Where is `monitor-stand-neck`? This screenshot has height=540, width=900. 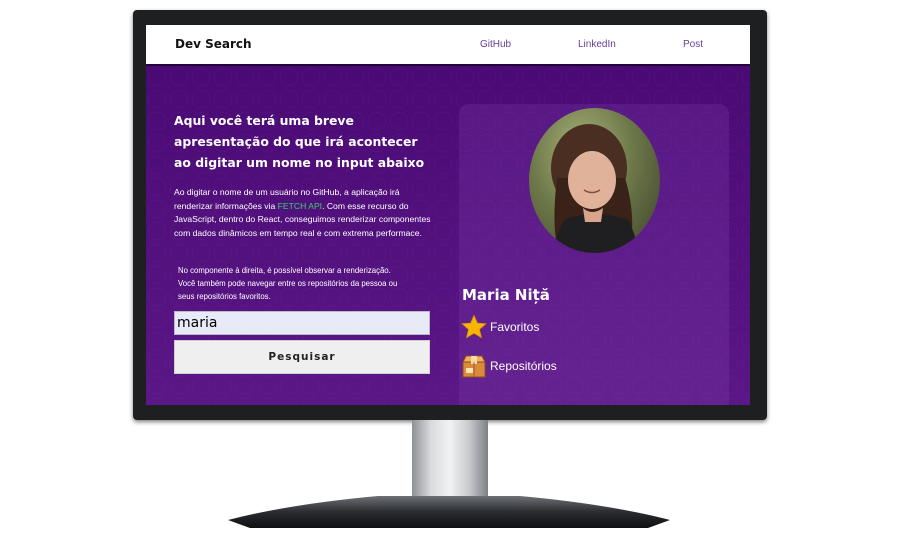
monitor-stand-neck is located at coordinates (450, 458).